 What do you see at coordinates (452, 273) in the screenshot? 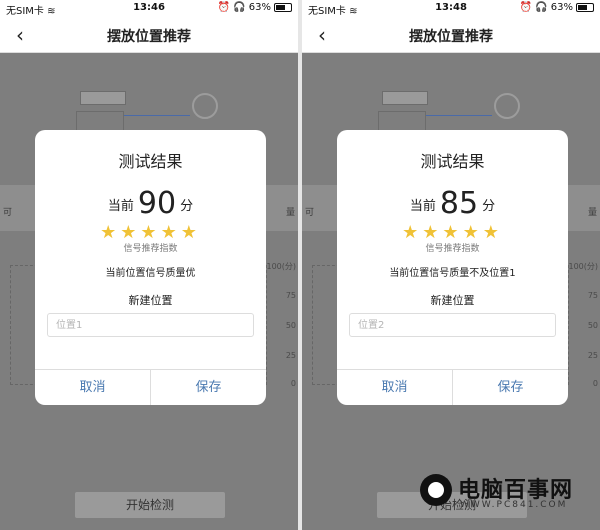
I see `quality-text: 当前位置信号质量不及位置1` at bounding box center [452, 273].